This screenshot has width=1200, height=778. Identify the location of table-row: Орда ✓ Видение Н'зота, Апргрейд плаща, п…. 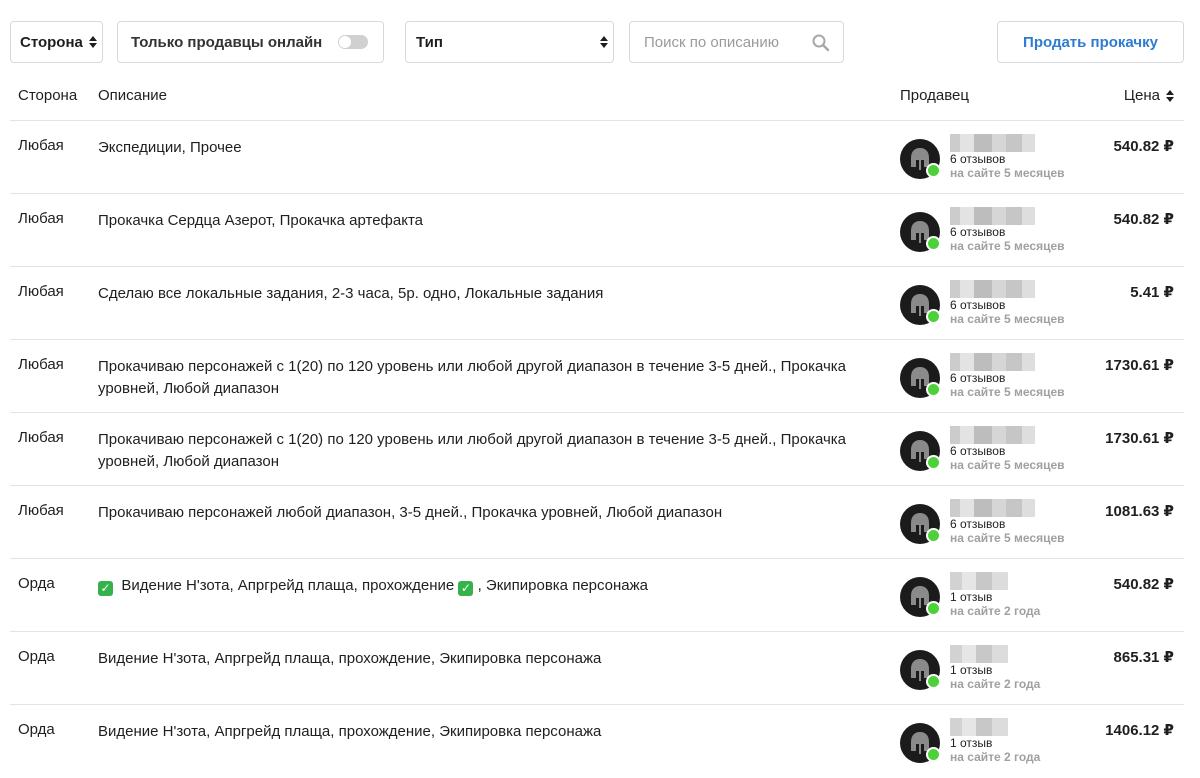
(597, 595).